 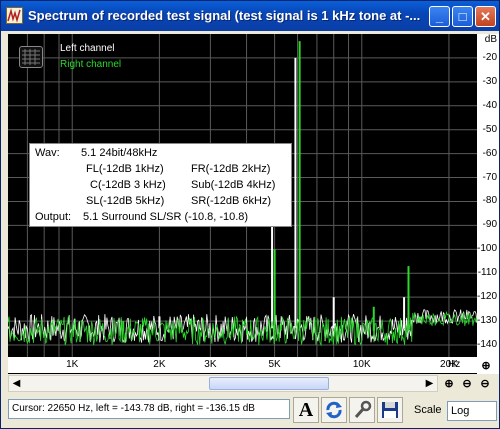 What do you see at coordinates (125, 201) in the screenshot?
I see `info-sl: SL(-12dB 5kHz)` at bounding box center [125, 201].